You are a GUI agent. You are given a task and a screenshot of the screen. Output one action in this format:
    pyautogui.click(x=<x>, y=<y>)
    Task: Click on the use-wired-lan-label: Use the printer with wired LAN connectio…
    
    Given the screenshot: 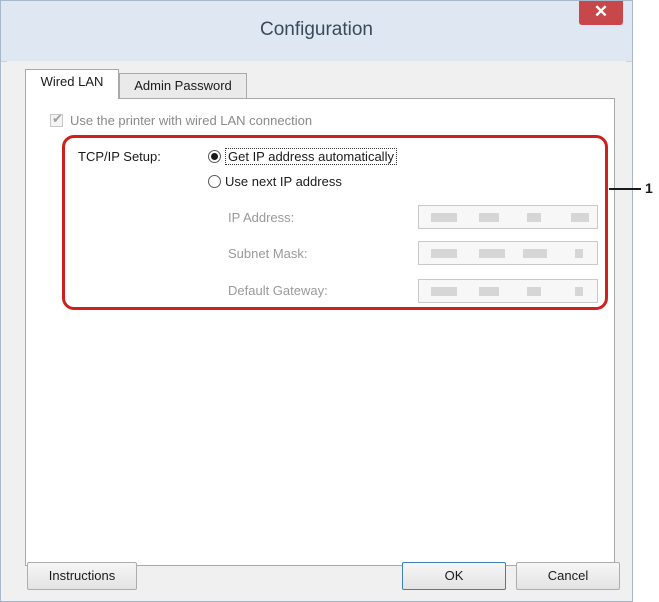 What is the action you would take?
    pyautogui.click(x=191, y=120)
    